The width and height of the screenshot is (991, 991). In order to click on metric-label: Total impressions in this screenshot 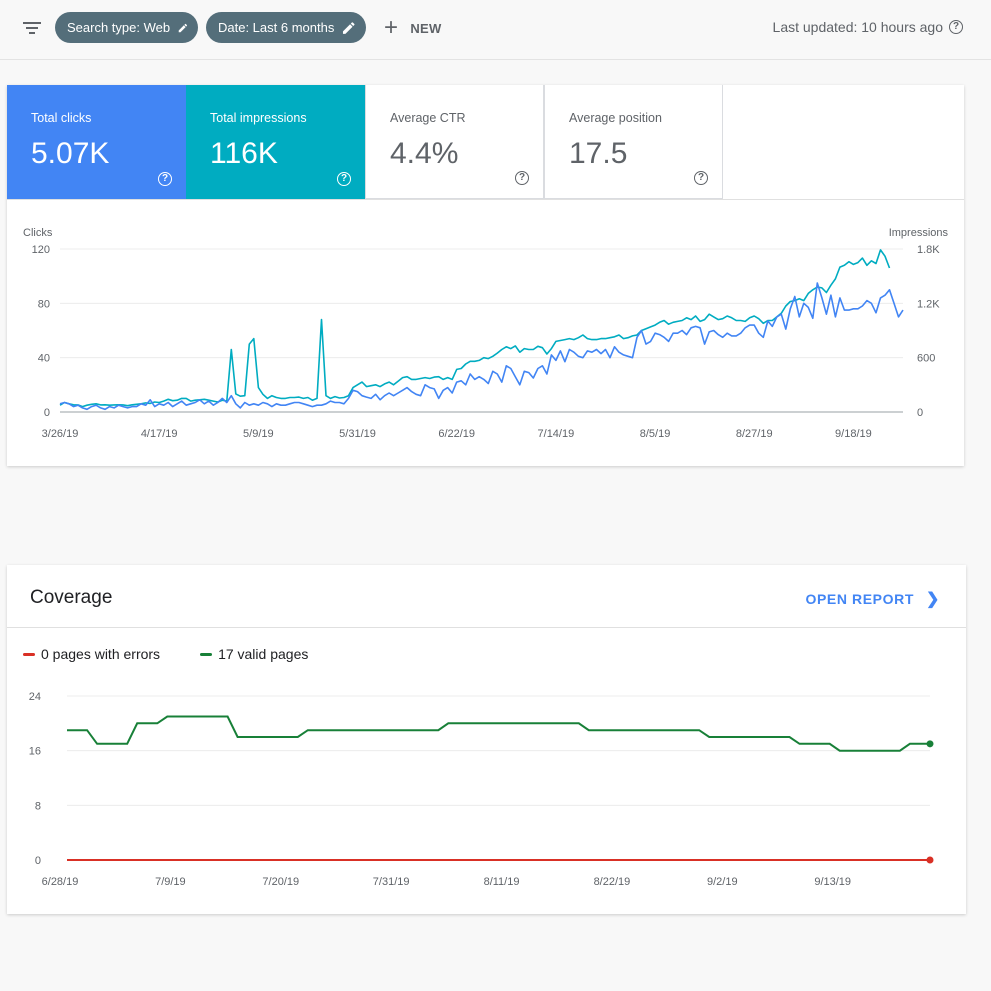, I will do `click(258, 118)`.